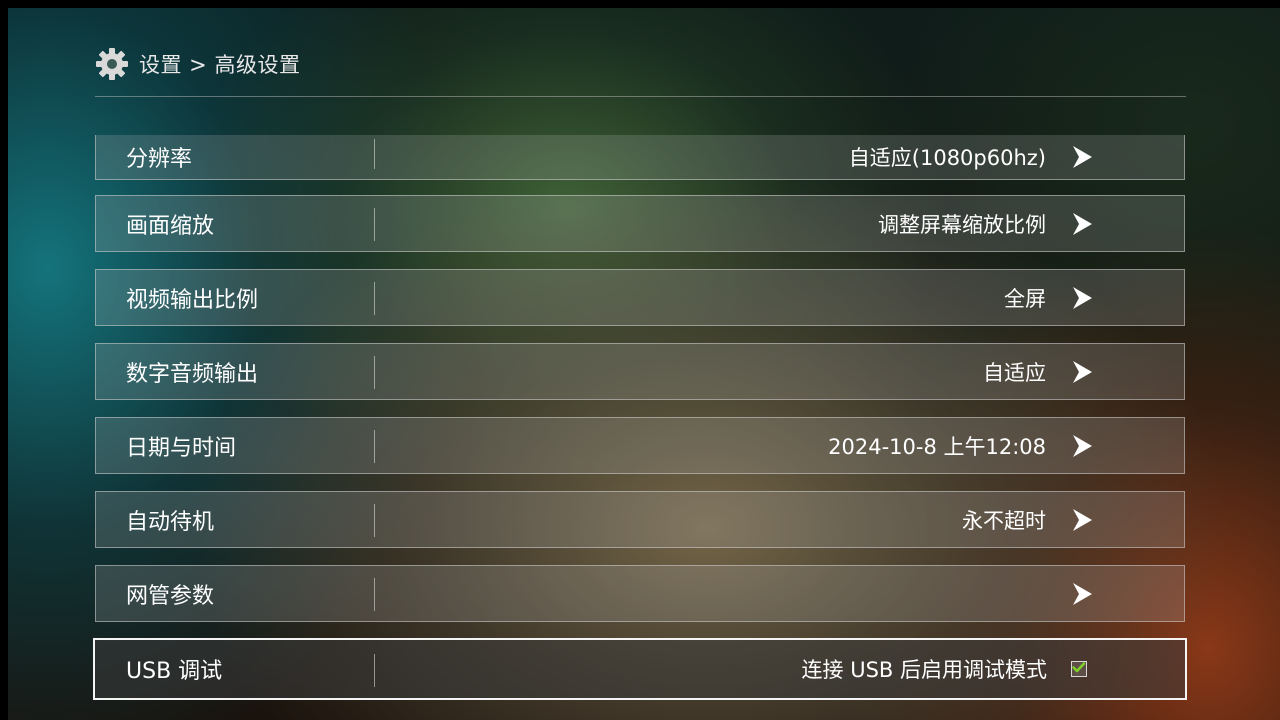 The height and width of the screenshot is (720, 1280). I want to click on setting-label: 视频输出比例, so click(192, 300).